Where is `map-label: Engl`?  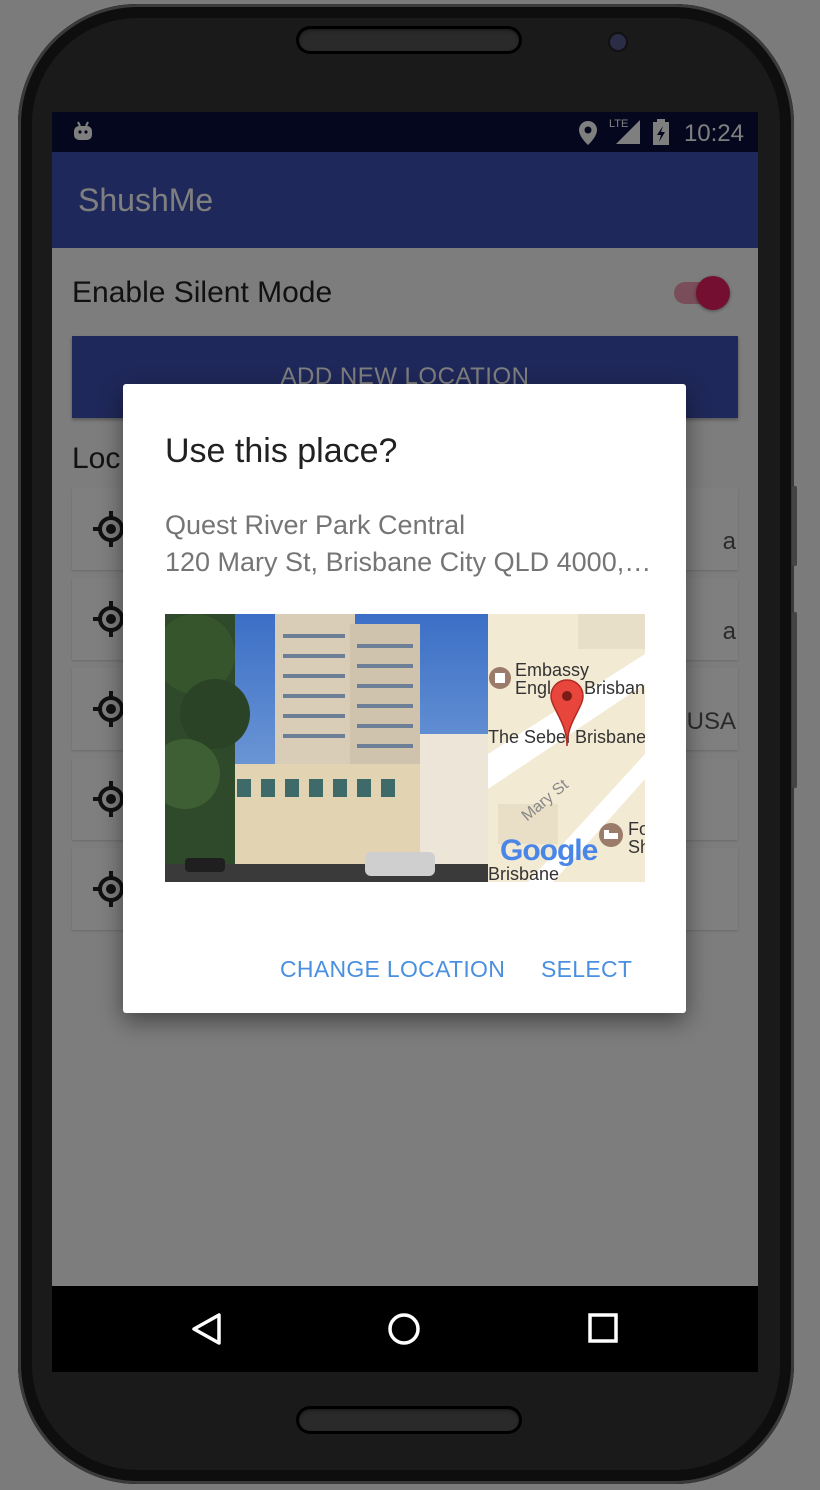
map-label: Engl is located at coordinates (533, 688).